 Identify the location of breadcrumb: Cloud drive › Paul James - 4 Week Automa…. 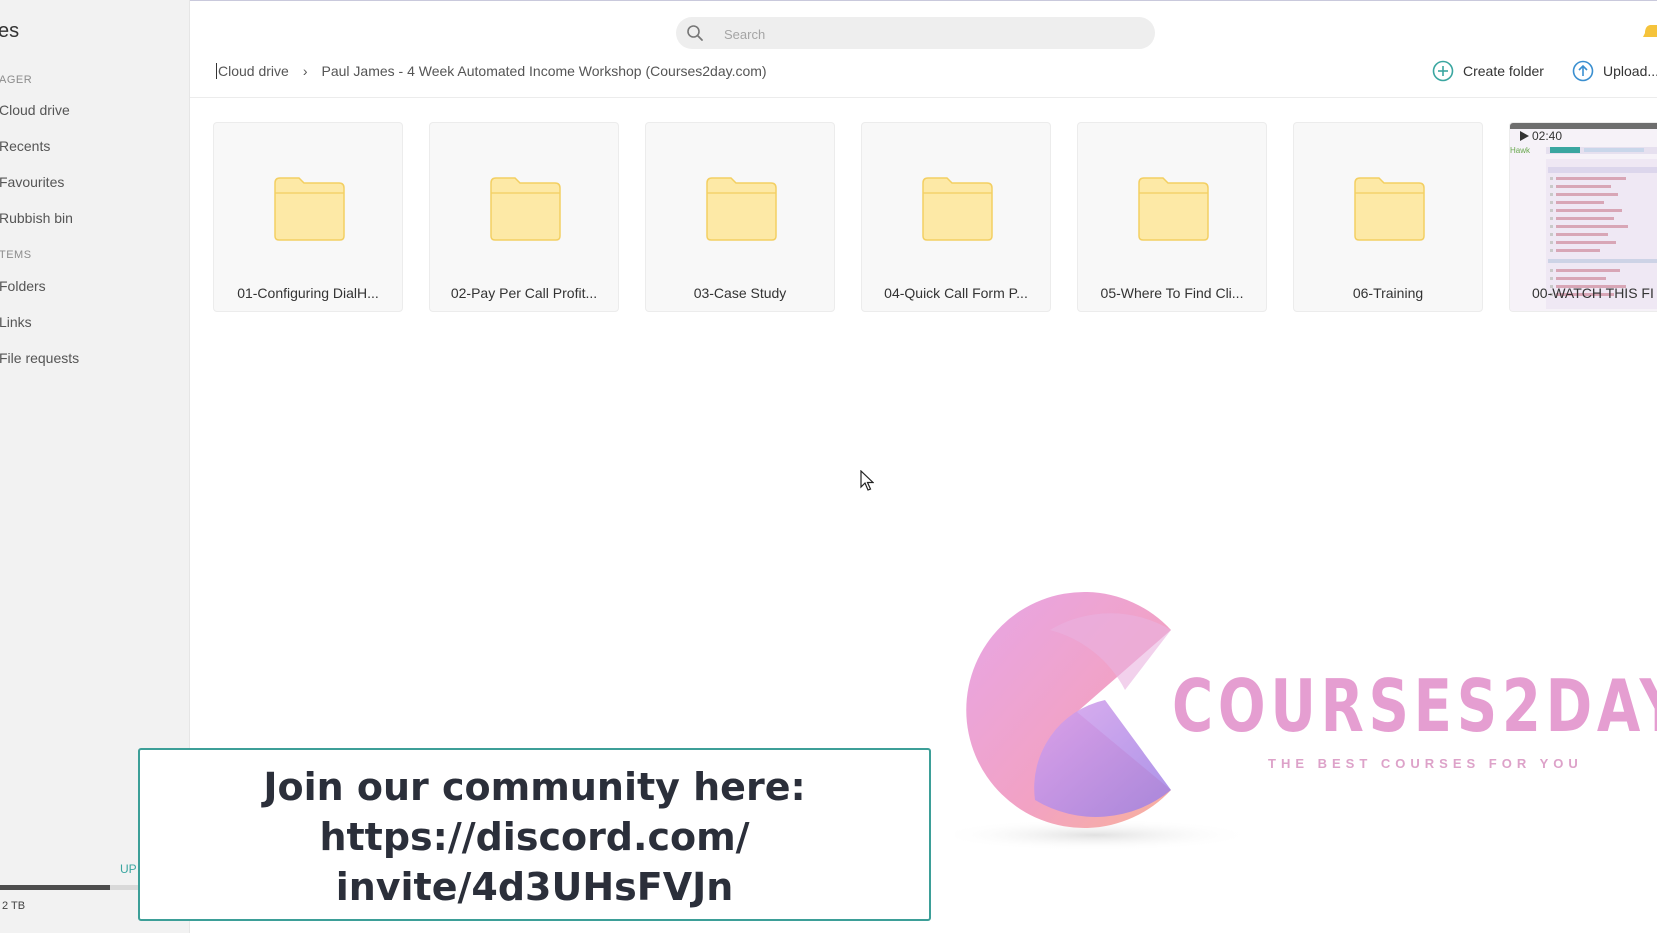
(491, 71).